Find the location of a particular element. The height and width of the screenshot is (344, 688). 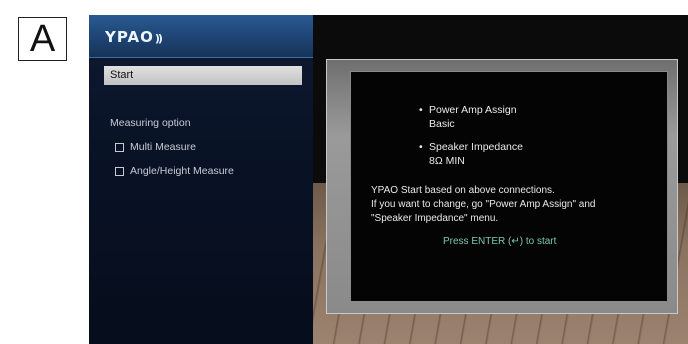

angle-height-measure-option: Angle/Height Measure is located at coordinates (174, 171).